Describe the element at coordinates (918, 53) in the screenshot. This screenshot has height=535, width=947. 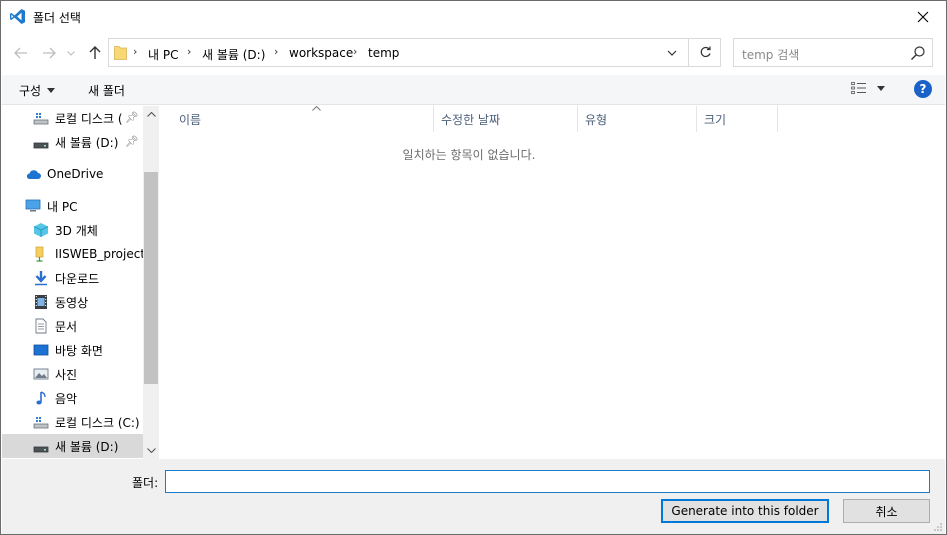
I see `search-icon` at that location.